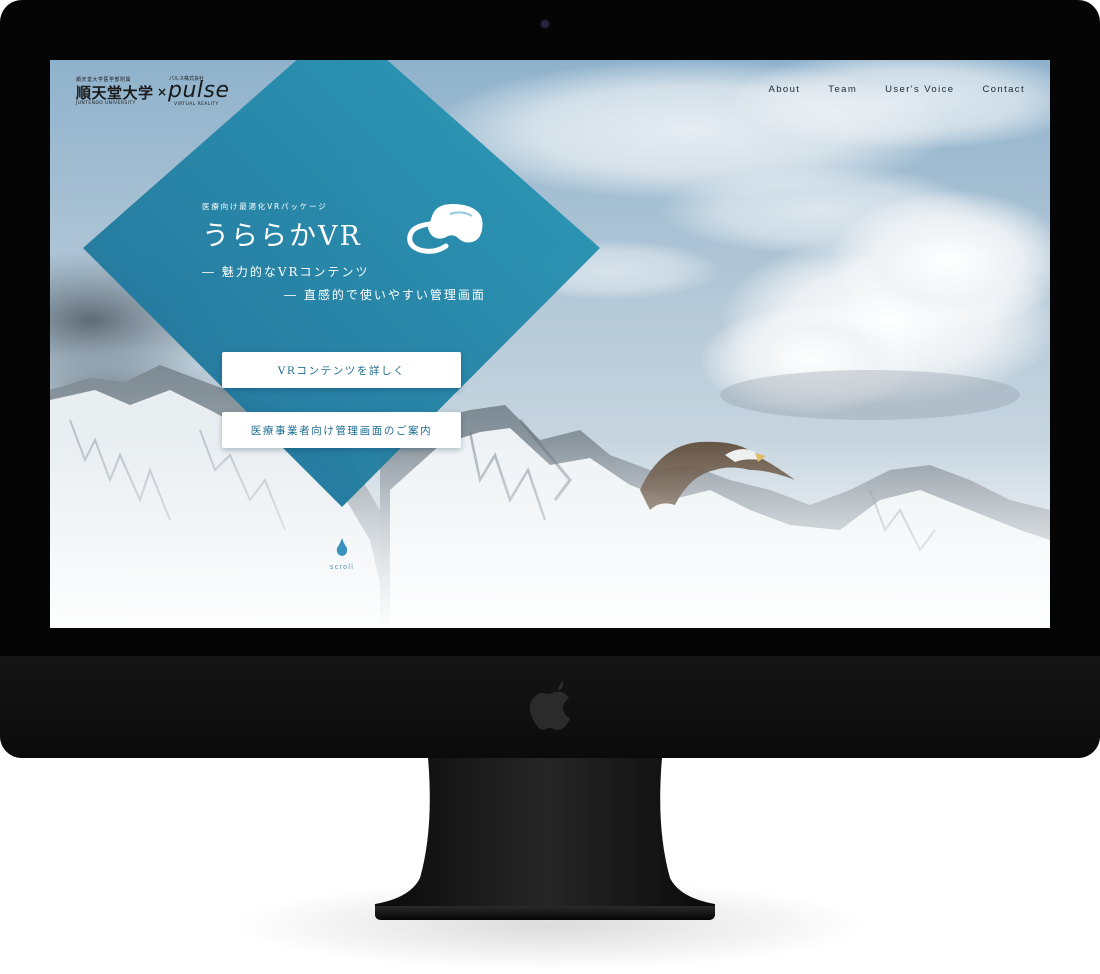  What do you see at coordinates (445, 229) in the screenshot?
I see `vr-headset-icon` at bounding box center [445, 229].